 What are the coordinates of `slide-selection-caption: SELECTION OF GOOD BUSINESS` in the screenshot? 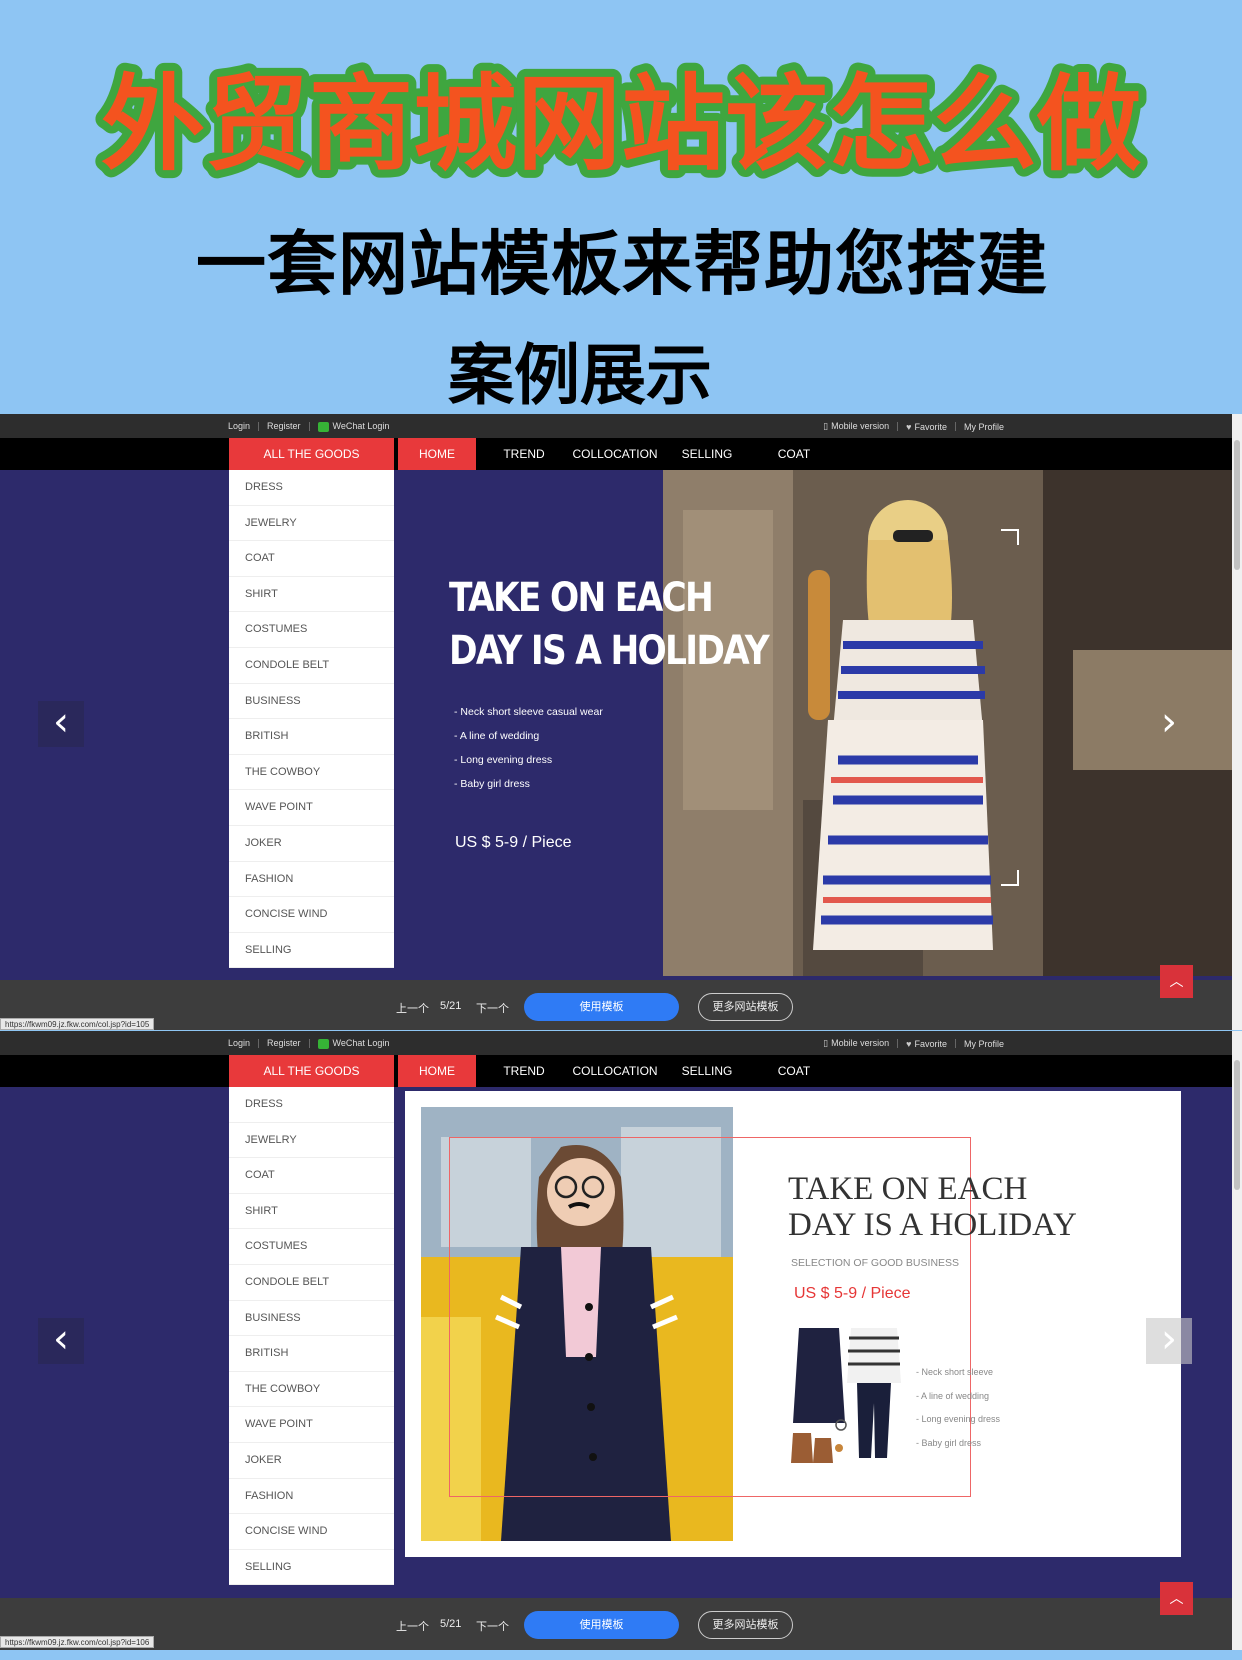 It's located at (875, 1263).